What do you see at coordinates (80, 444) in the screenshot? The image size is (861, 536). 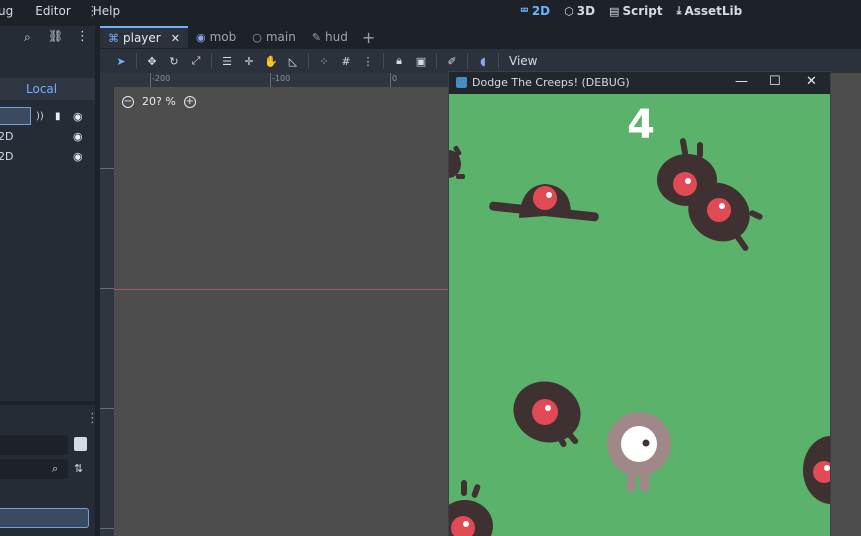 I see `split-view-button` at bounding box center [80, 444].